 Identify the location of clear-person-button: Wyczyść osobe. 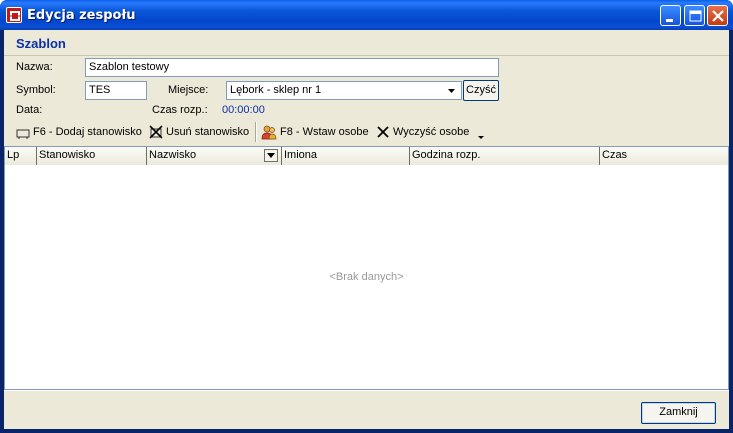
(422, 131).